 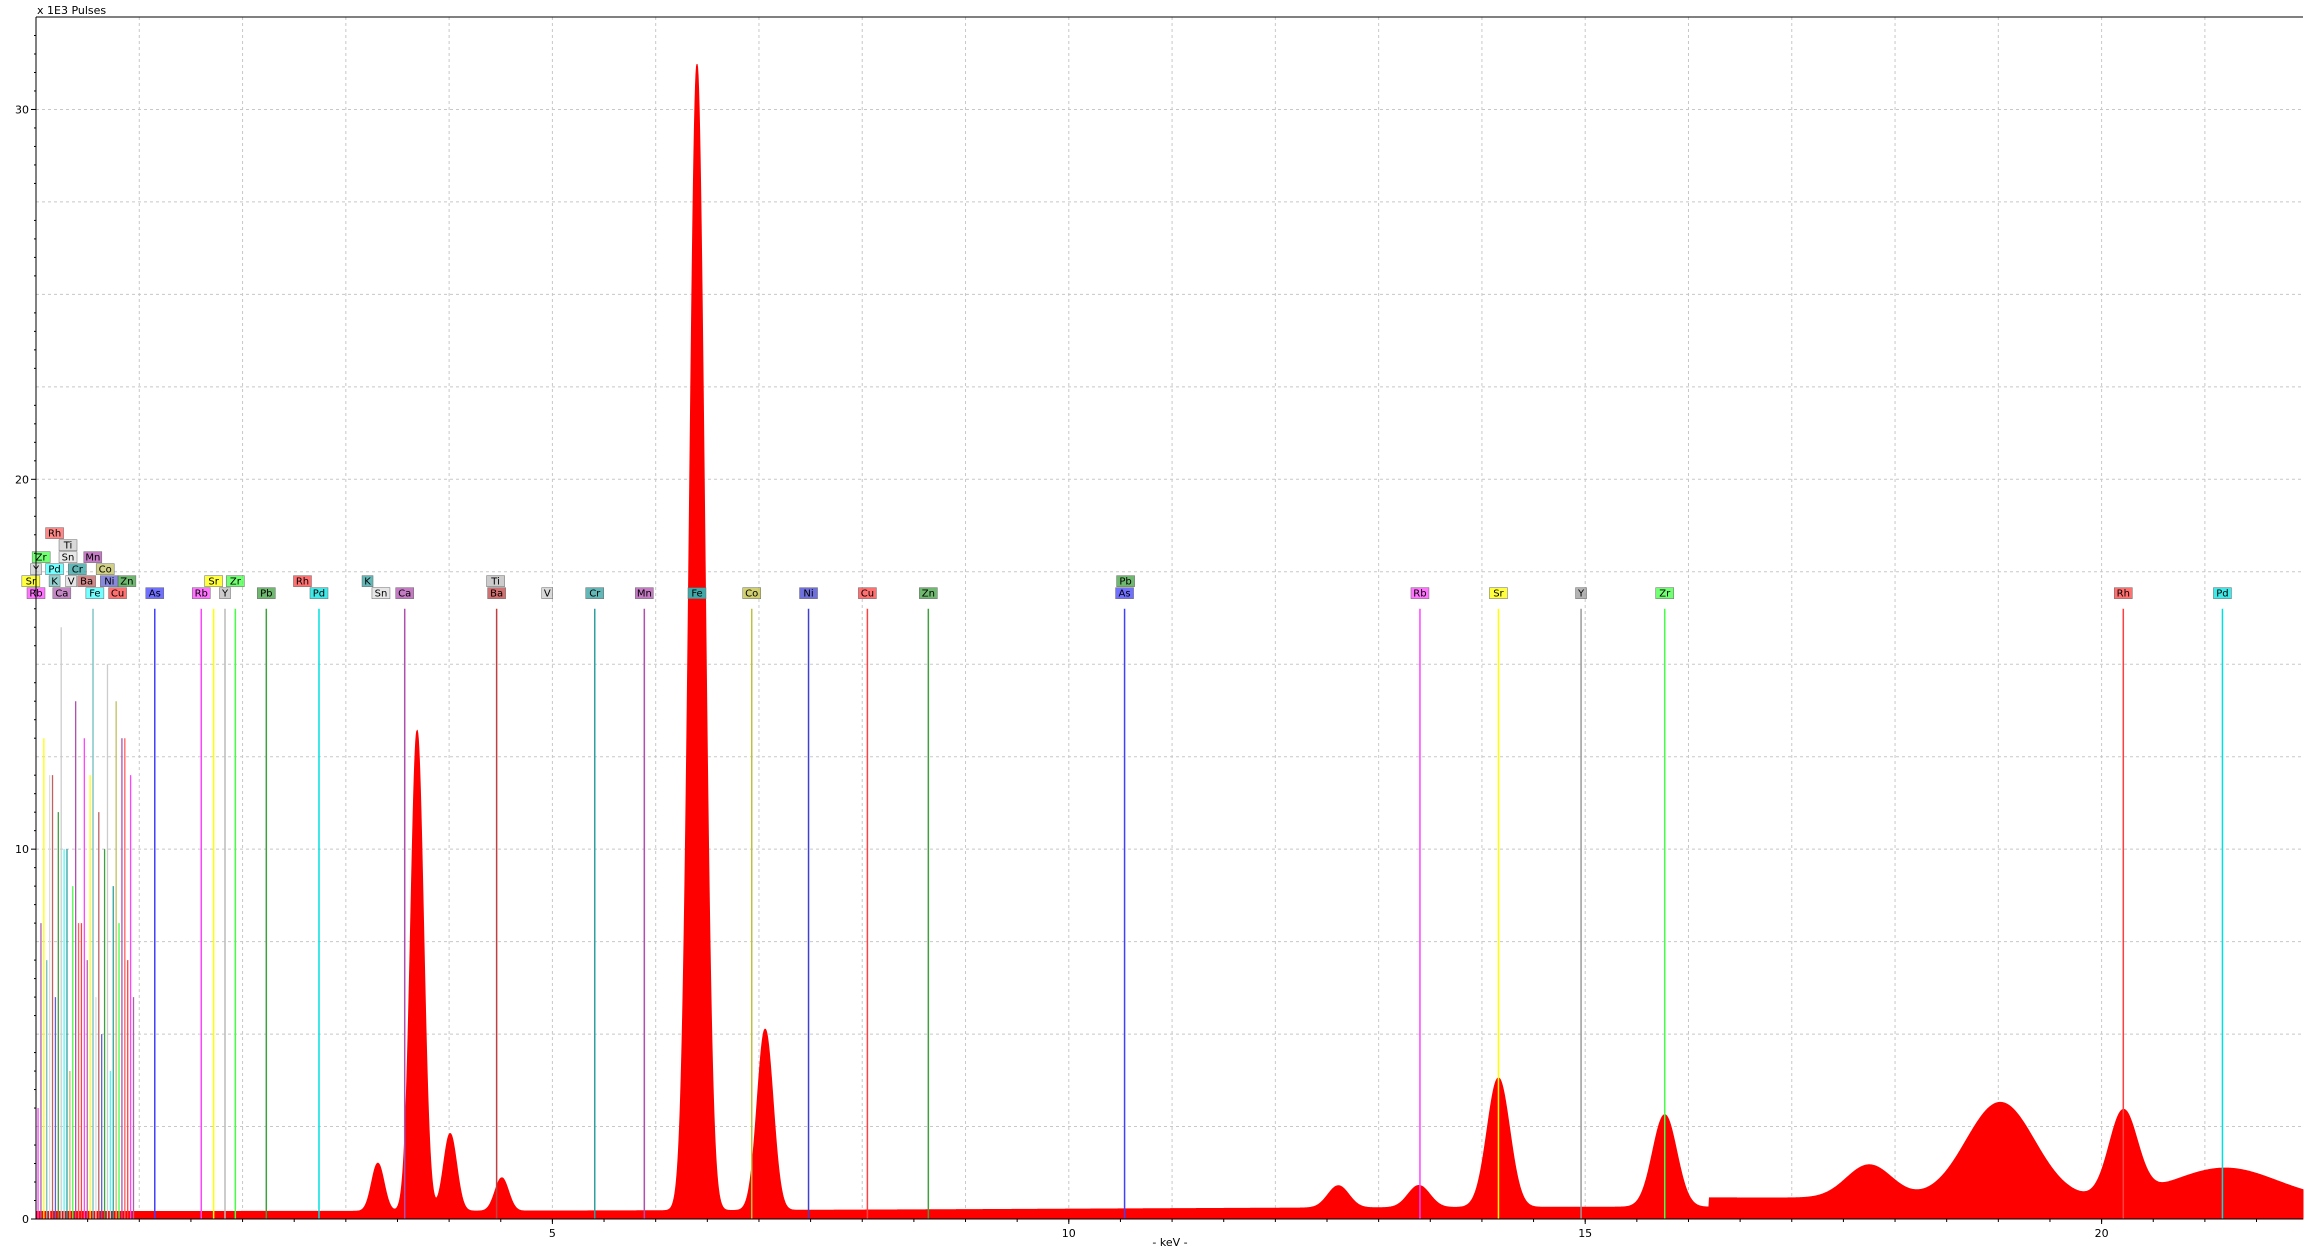 What do you see at coordinates (1069, 1233) in the screenshot?
I see `x-tick-label: 10` at bounding box center [1069, 1233].